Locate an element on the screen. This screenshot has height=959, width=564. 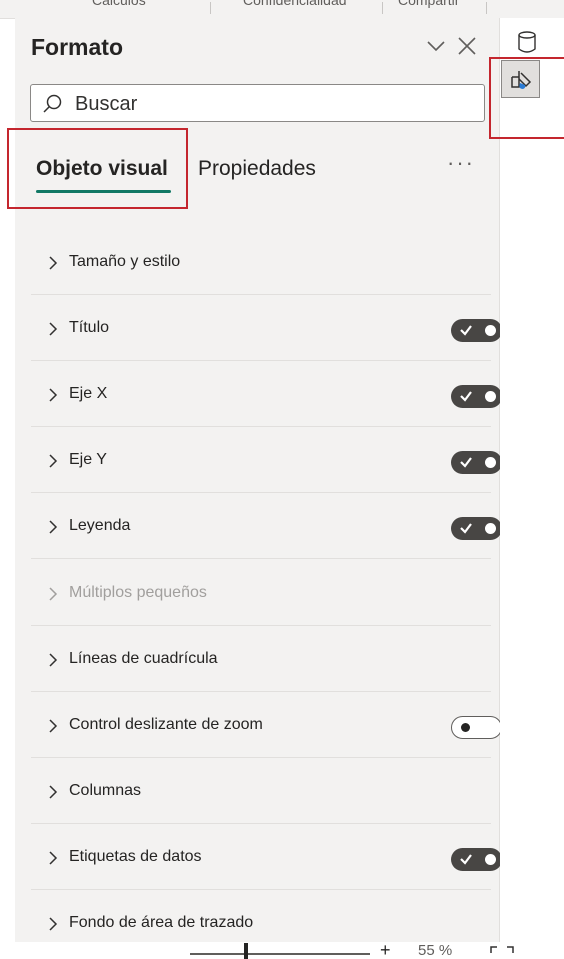
section-row: Líneas de cuadrícula is located at coordinates (261, 660).